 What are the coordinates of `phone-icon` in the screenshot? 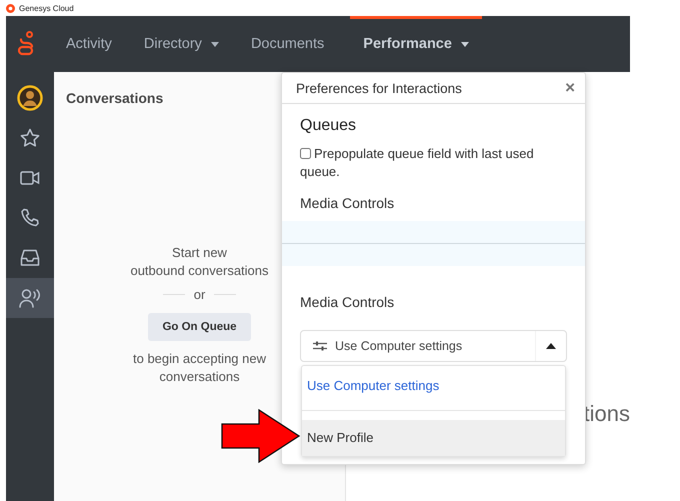 It's located at (30, 218).